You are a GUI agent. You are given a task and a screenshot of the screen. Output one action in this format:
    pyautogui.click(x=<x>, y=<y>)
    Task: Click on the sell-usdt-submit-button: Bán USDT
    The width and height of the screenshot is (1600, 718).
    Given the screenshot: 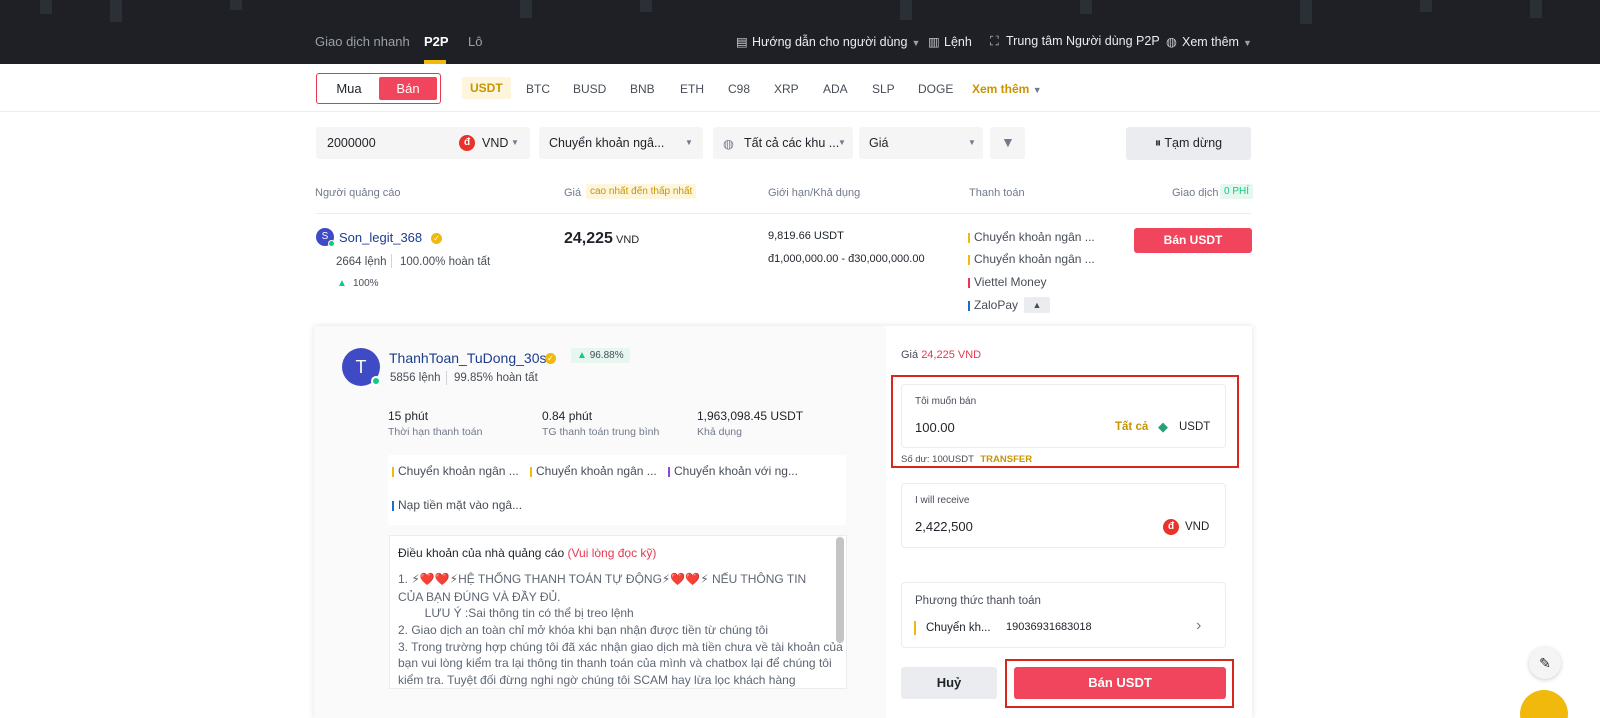 What is the action you would take?
    pyautogui.click(x=1120, y=683)
    